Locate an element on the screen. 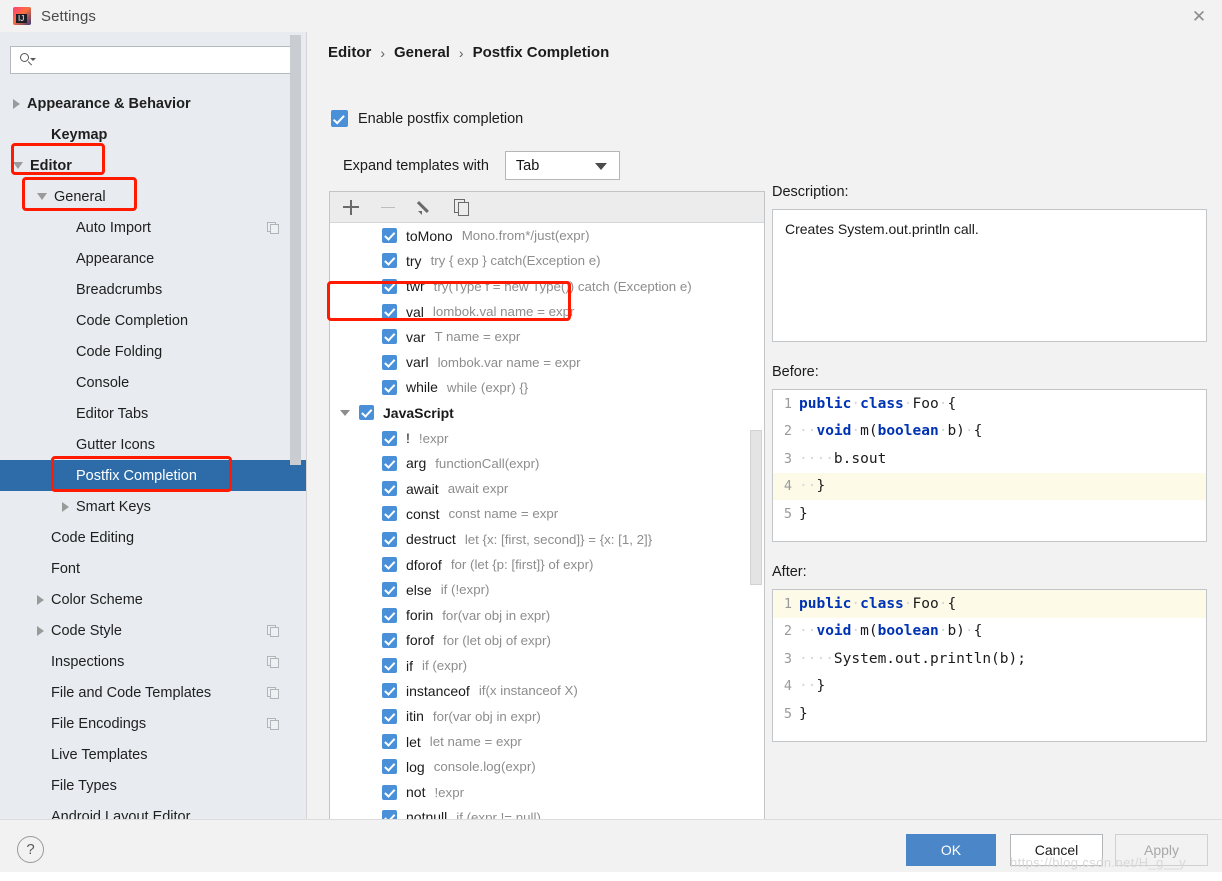  sidebar-item-live-templates: Live Templates is located at coordinates (153, 754).